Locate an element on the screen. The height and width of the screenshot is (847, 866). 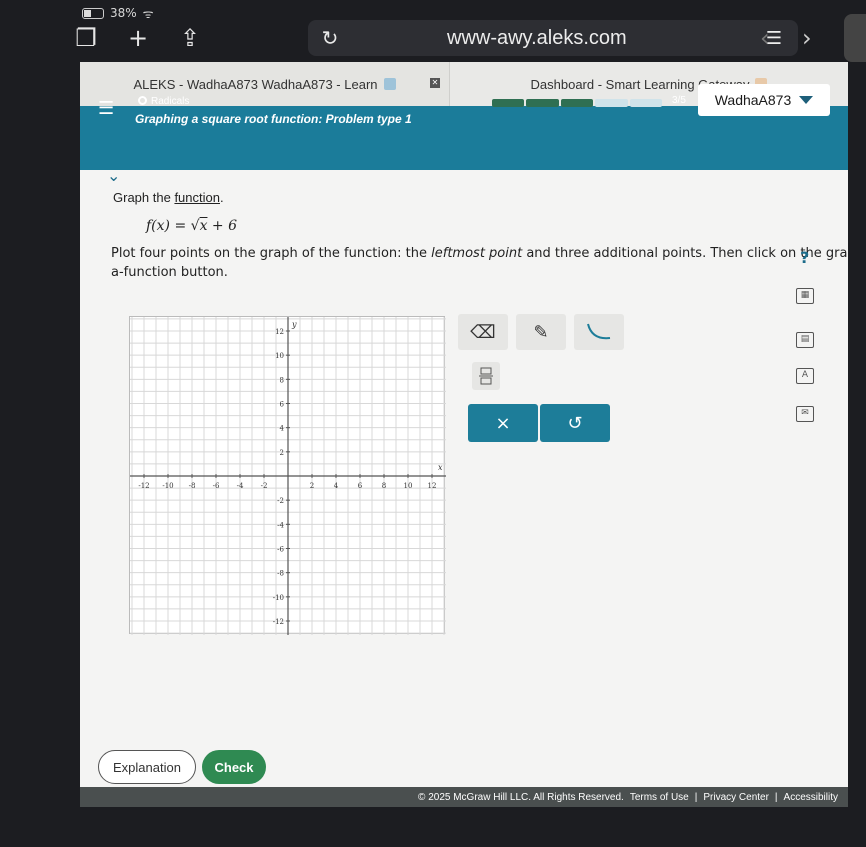
y-tick-label: -10 is located at coordinates (278, 598).